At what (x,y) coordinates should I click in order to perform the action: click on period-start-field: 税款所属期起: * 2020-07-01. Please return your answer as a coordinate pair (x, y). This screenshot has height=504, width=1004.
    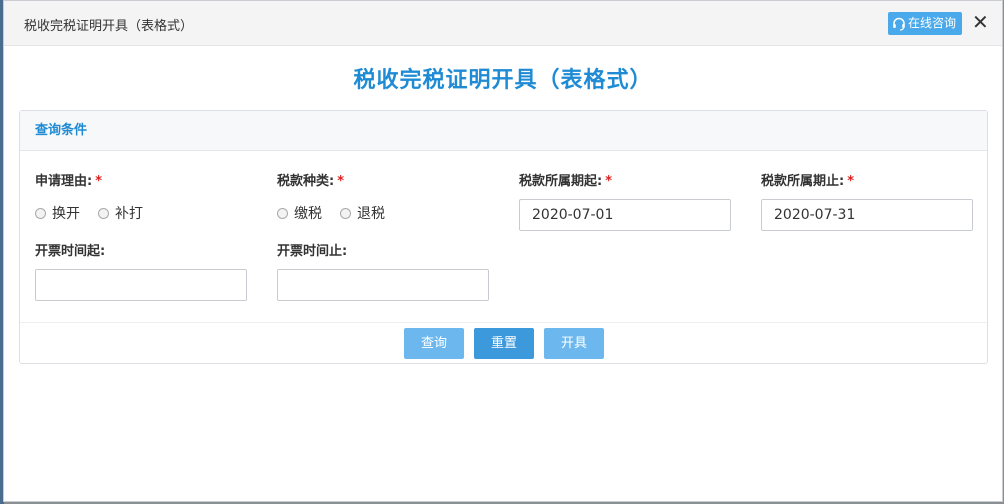
    Looking at the image, I should click on (625, 202).